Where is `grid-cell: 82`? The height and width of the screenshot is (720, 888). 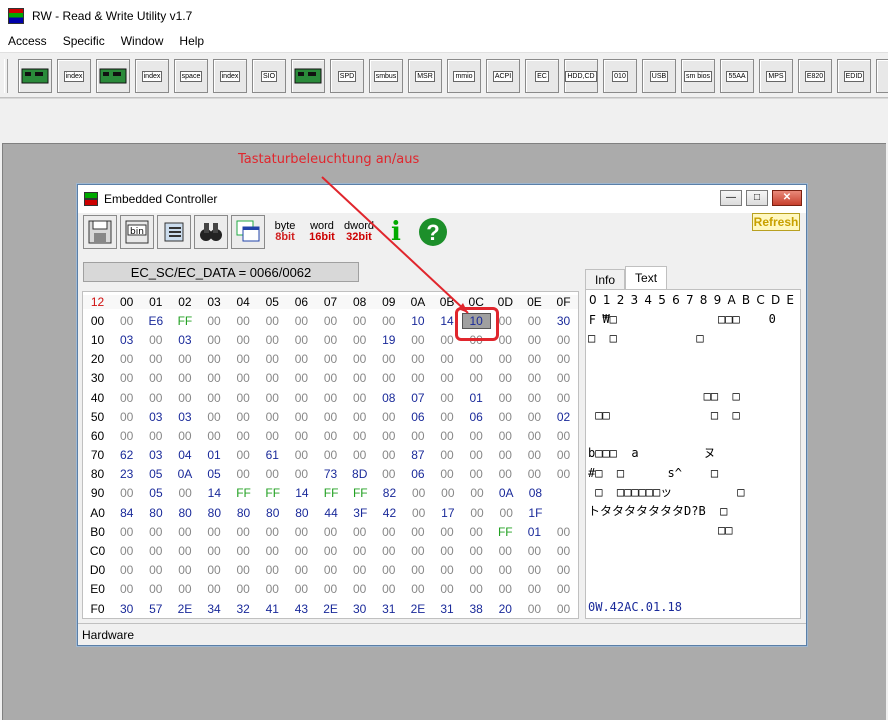 grid-cell: 82 is located at coordinates (389, 493).